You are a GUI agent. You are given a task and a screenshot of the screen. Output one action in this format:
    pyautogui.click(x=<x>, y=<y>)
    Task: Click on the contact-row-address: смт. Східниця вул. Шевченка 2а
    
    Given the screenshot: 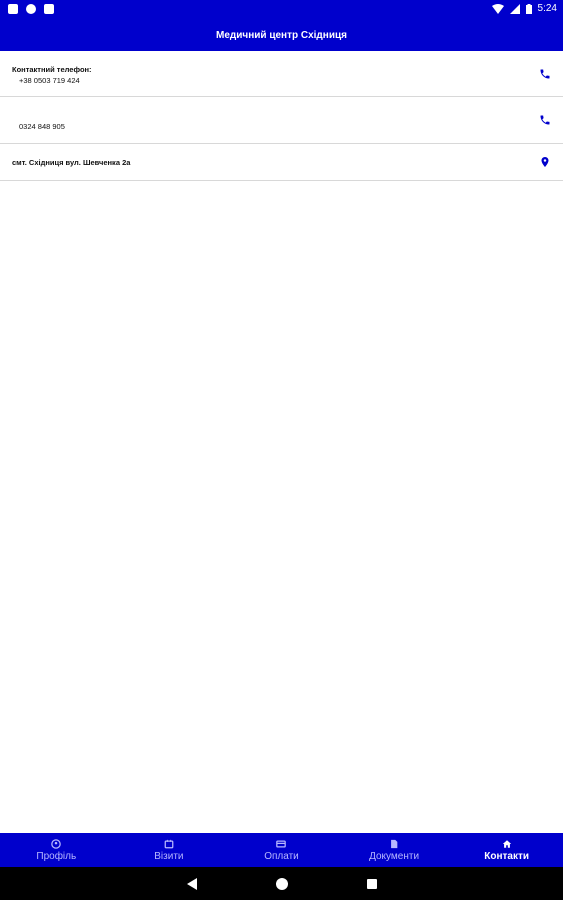 What is the action you would take?
    pyautogui.click(x=281, y=162)
    